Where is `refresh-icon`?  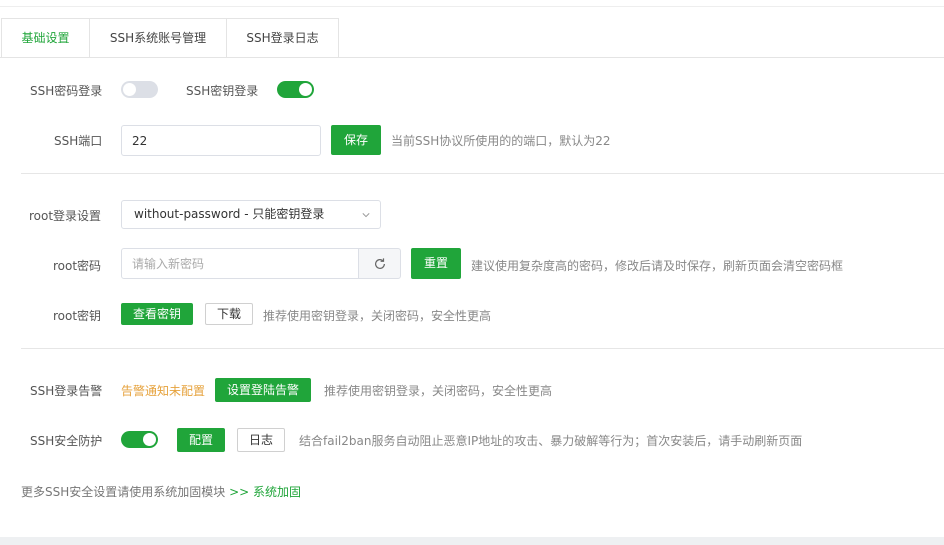
refresh-icon is located at coordinates (380, 263).